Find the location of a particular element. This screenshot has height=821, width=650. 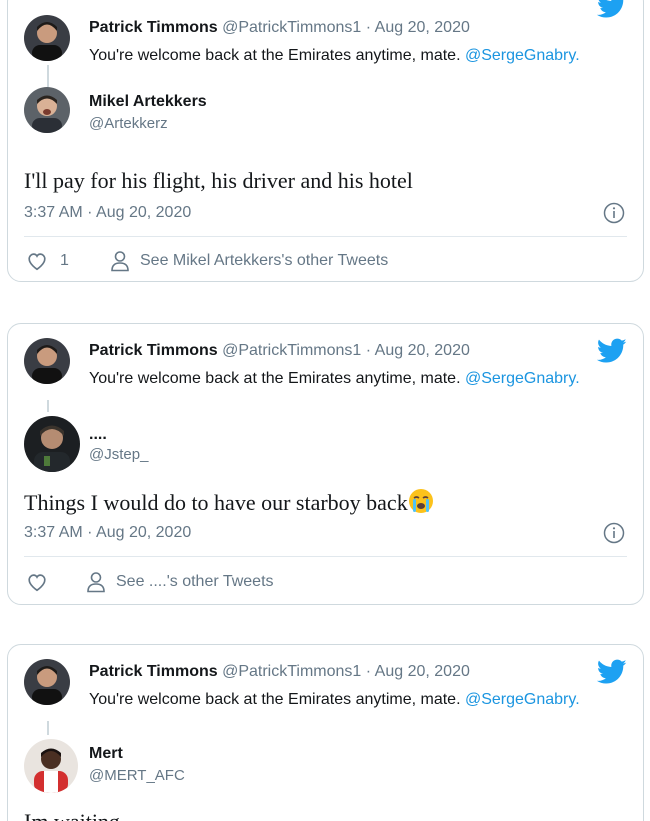

tweet-author: Mikel Artekkers @Artekkerz is located at coordinates (174, 112).